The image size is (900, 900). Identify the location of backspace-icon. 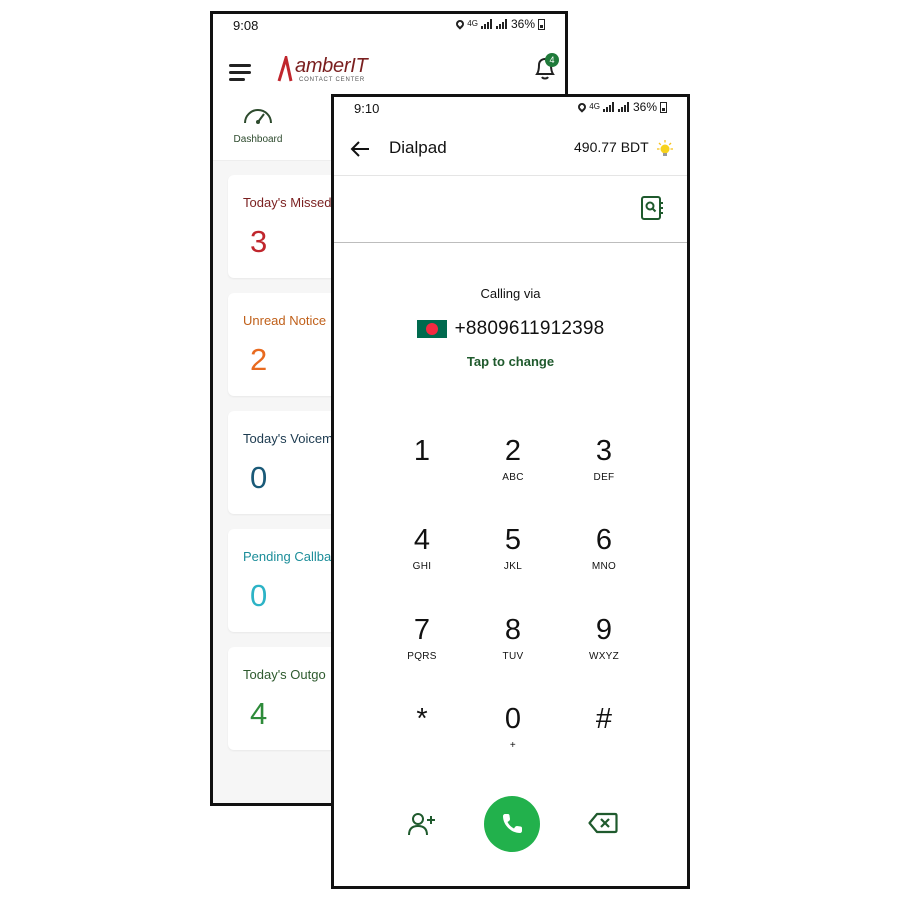
(603, 823).